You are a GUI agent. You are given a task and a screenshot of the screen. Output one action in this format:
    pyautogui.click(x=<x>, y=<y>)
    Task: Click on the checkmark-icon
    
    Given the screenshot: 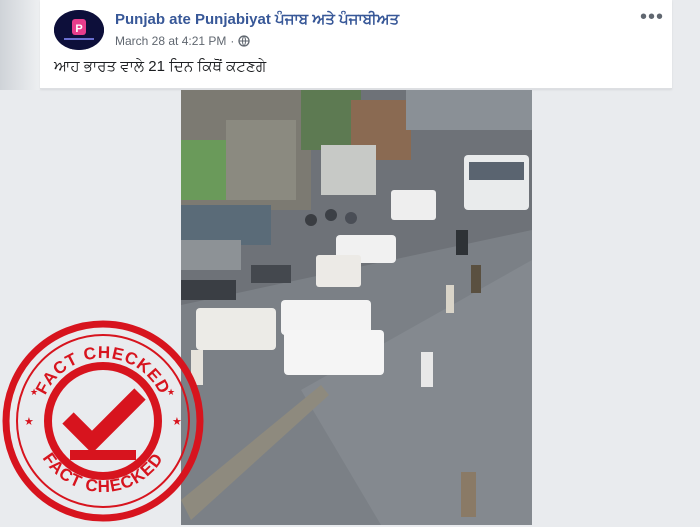 What is the action you would take?
    pyautogui.click(x=104, y=424)
    